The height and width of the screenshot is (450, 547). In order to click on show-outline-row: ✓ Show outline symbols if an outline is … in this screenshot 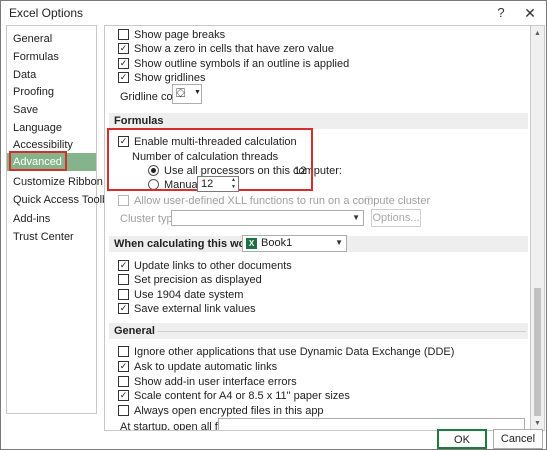, I will do `click(268, 64)`.